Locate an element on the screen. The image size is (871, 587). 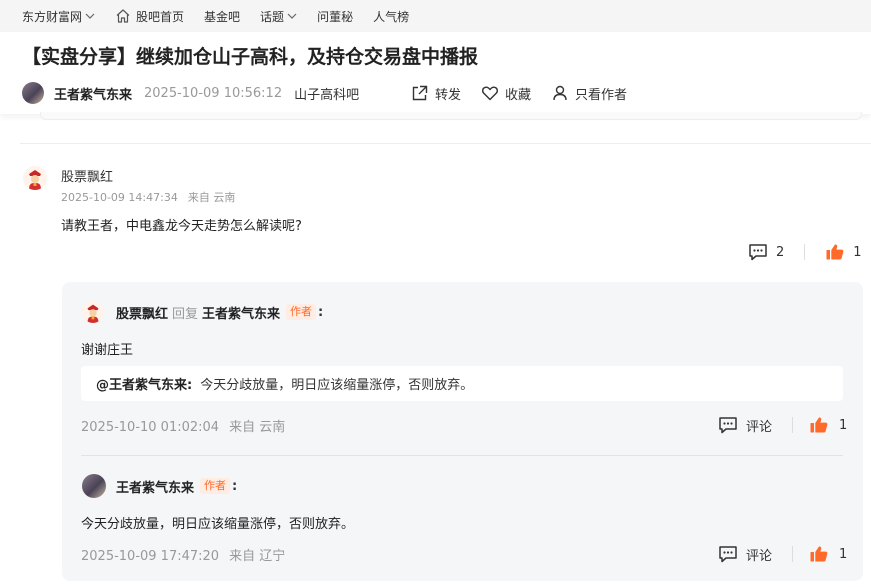
nav-topics-label: 话题 is located at coordinates (272, 16).